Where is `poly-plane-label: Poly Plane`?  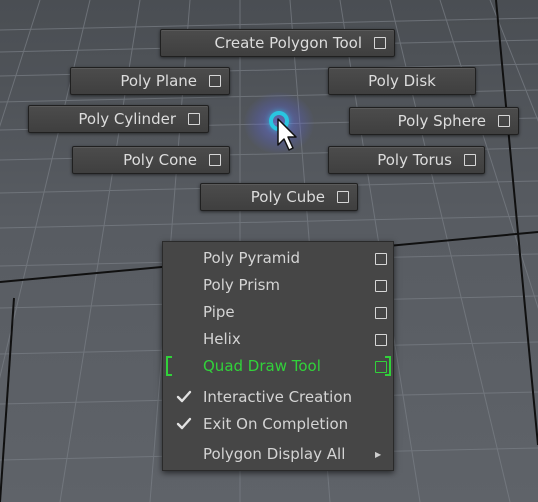 poly-plane-label: Poly Plane is located at coordinates (158, 81).